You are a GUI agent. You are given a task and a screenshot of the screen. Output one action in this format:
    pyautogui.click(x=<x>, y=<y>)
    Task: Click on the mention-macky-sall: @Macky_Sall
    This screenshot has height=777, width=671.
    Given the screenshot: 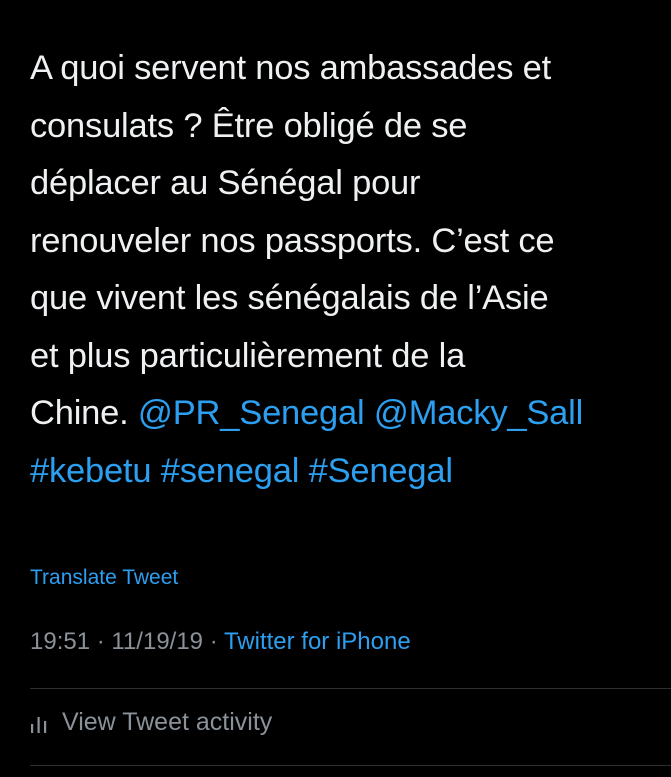 What is the action you would take?
    pyautogui.click(x=478, y=413)
    